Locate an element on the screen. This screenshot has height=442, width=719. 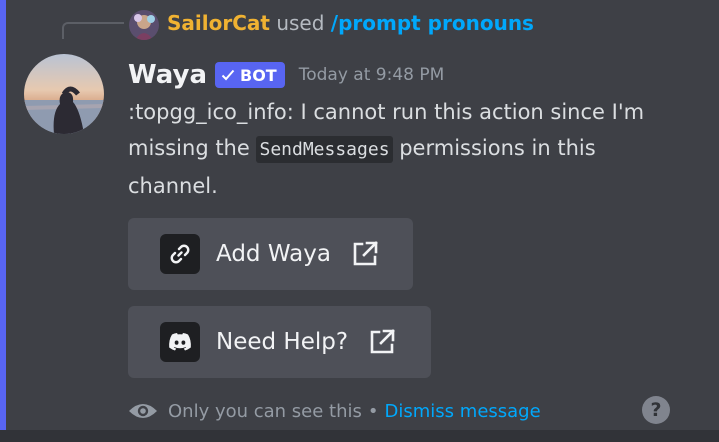
message-header: Waya BOT Today at 9:48 PM is located at coordinates (286, 75).